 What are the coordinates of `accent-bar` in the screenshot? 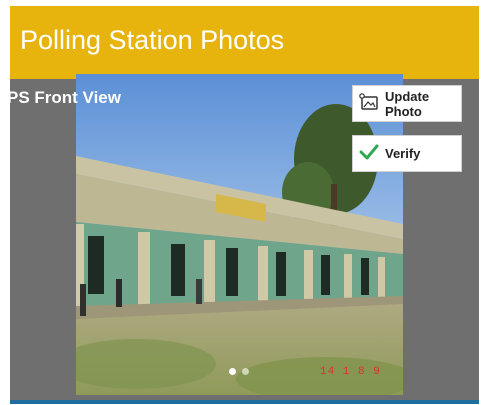 It's located at (244, 402).